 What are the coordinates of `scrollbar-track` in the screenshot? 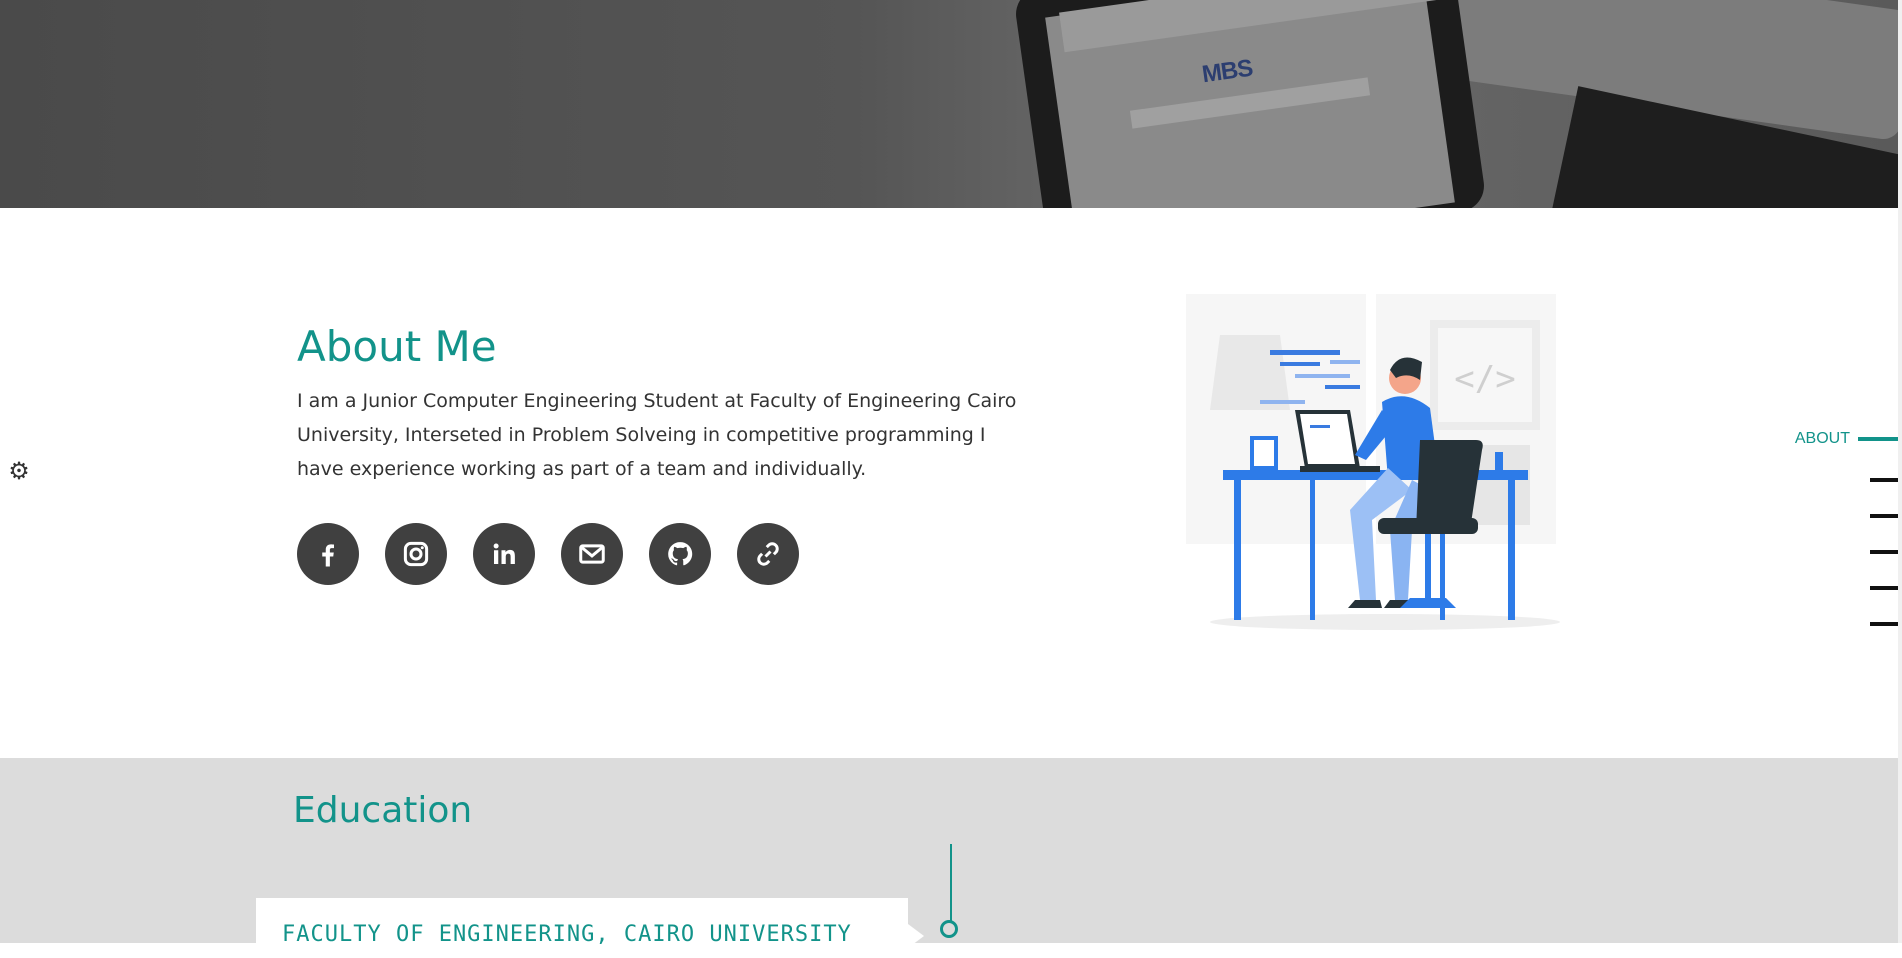 It's located at (1900, 471).